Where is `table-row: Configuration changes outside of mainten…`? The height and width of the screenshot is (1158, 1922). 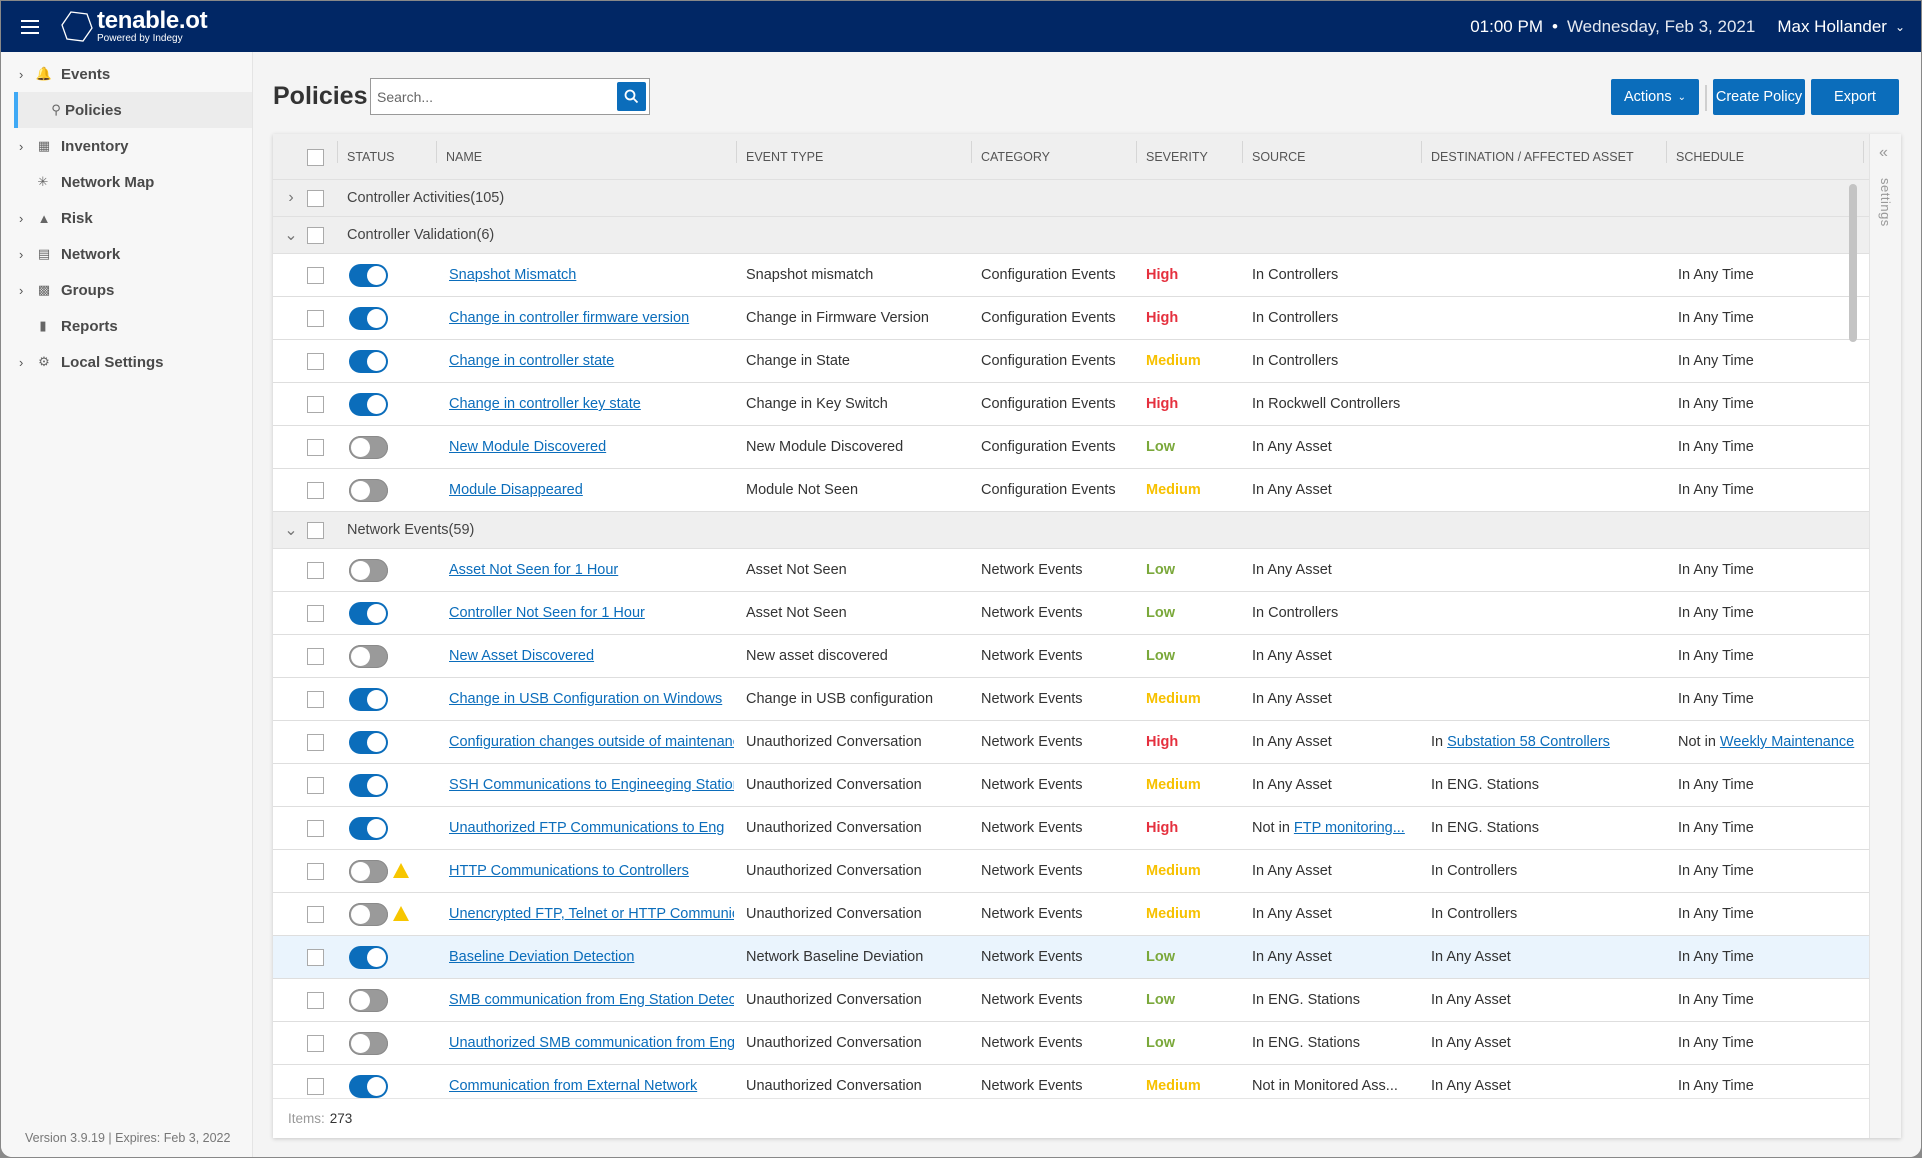 table-row: Configuration changes outside of mainten… is located at coordinates (1071, 742).